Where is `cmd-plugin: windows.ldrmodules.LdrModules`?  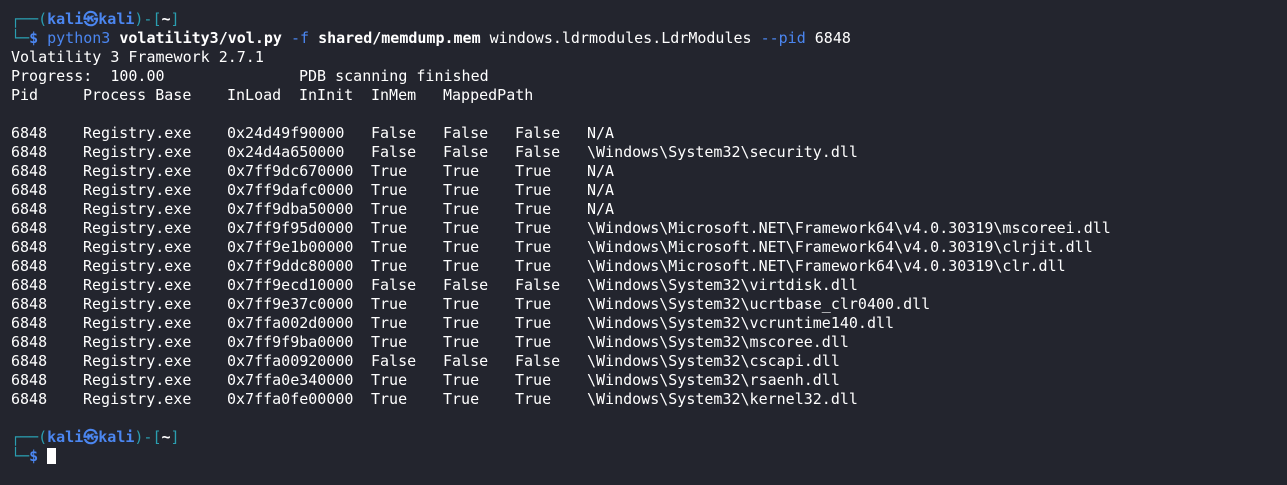 cmd-plugin: windows.ldrmodules.LdrModules is located at coordinates (620, 38).